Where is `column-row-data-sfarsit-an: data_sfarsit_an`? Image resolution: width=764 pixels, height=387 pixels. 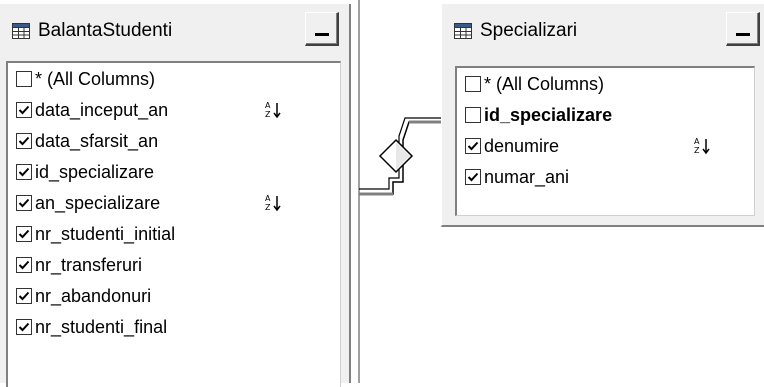
column-row-data-sfarsit-an: data_sfarsit_an is located at coordinates (87, 141).